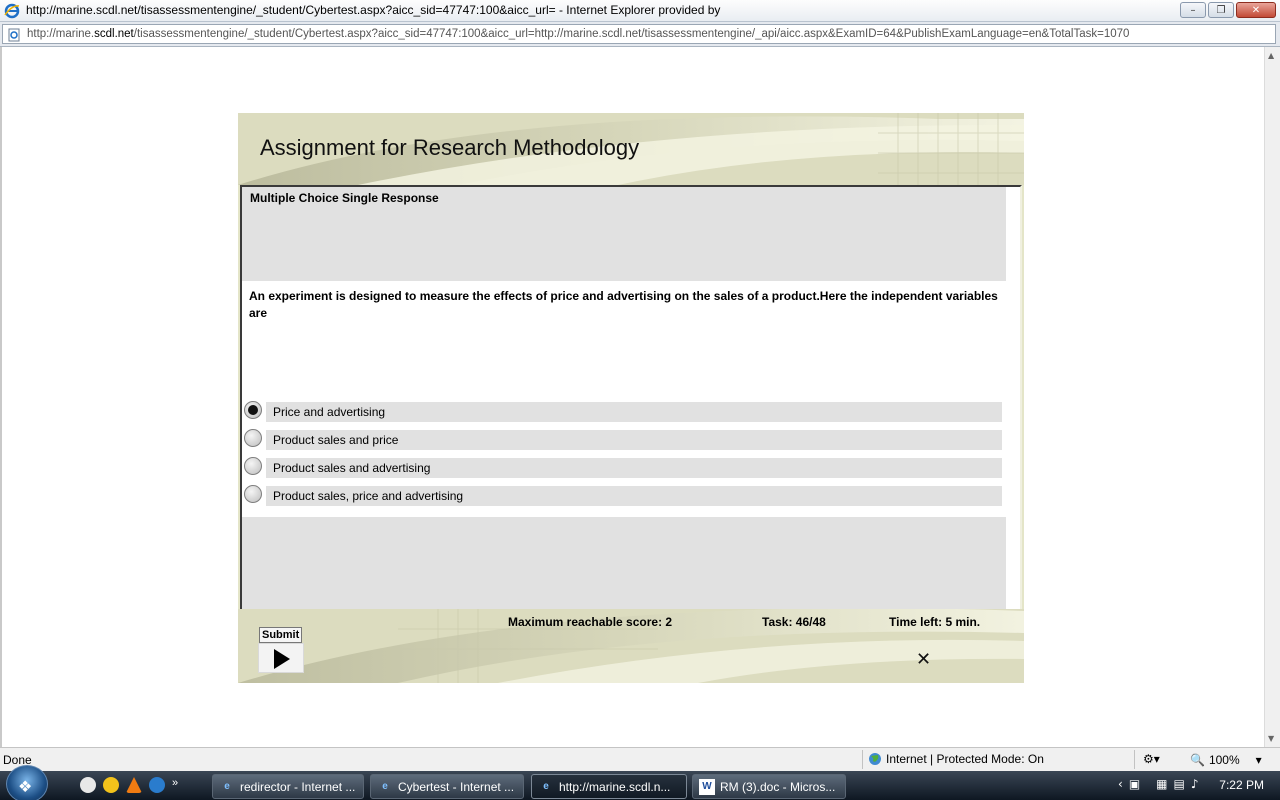  What do you see at coordinates (634, 468) in the screenshot?
I see `option-3-label: Product sales and advertising` at bounding box center [634, 468].